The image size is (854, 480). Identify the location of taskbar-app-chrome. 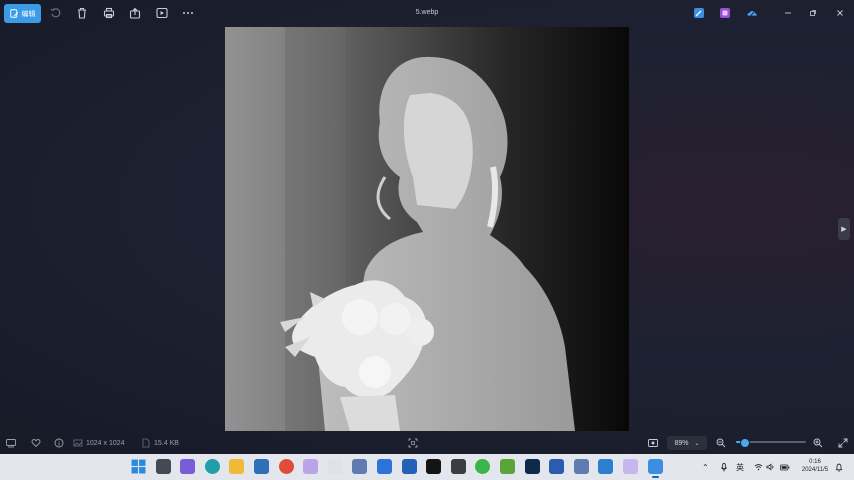
(286, 466).